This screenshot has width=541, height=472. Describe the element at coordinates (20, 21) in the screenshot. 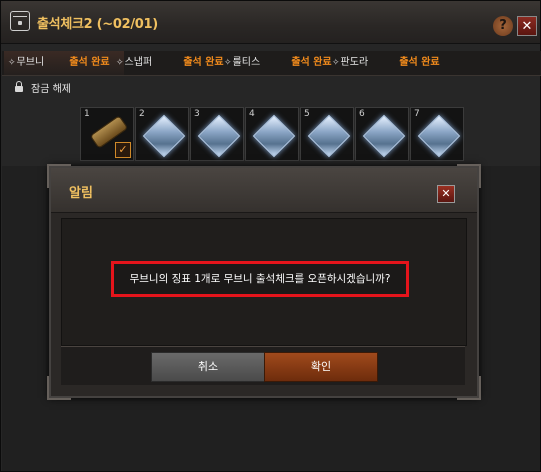

I see `calendar-icon` at that location.